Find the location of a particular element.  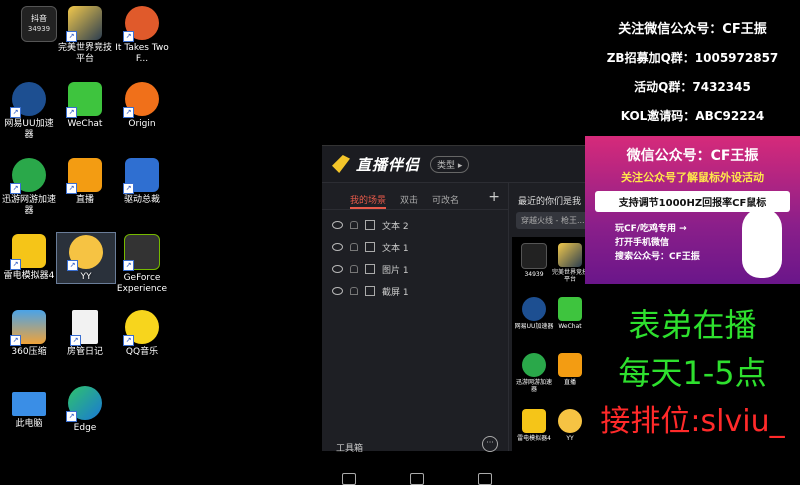

live-streaming-icon: ↗ is located at coordinates (84, 176).